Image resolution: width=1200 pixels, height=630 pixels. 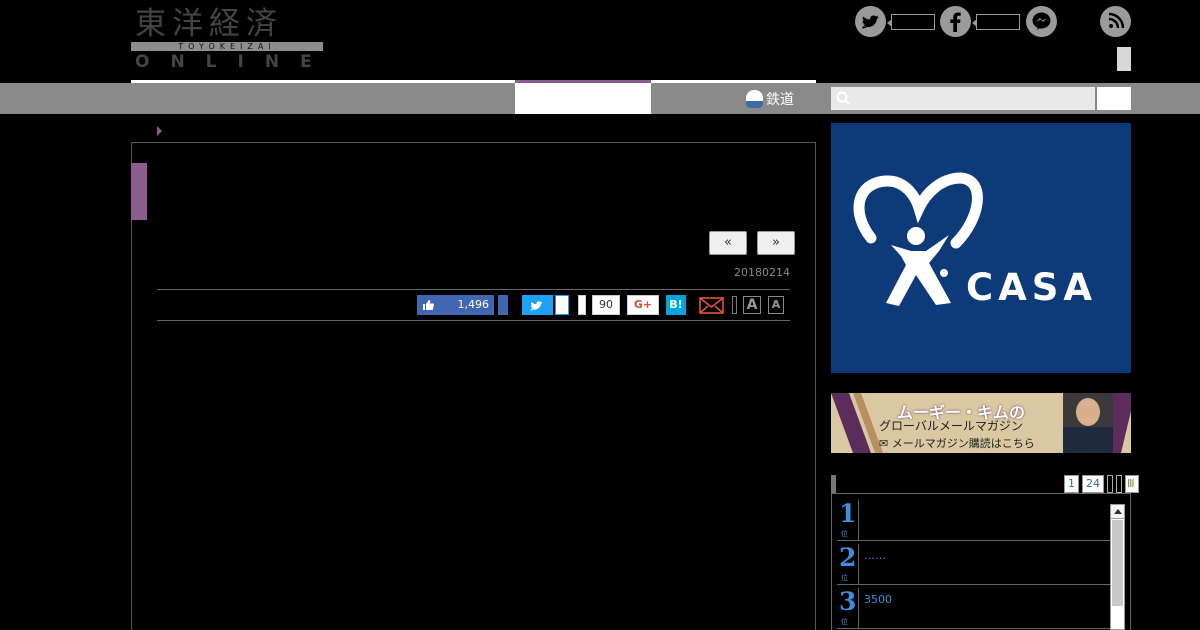 What do you see at coordinates (428, 305) in the screenshot?
I see `thumbs-up-icon` at bounding box center [428, 305].